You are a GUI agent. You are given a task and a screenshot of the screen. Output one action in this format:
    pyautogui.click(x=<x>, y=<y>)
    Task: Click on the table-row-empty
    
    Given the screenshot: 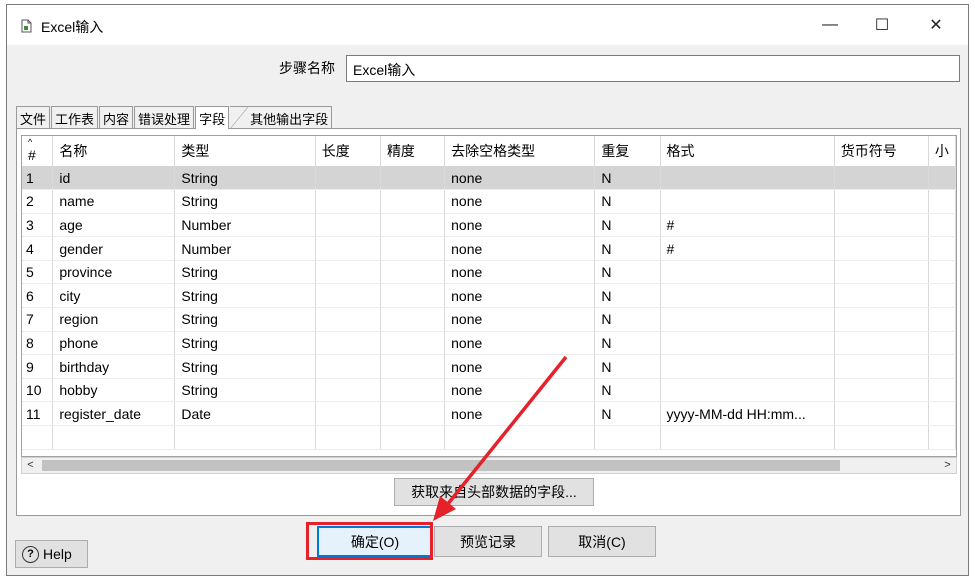 What is the action you would take?
    pyautogui.click(x=489, y=437)
    